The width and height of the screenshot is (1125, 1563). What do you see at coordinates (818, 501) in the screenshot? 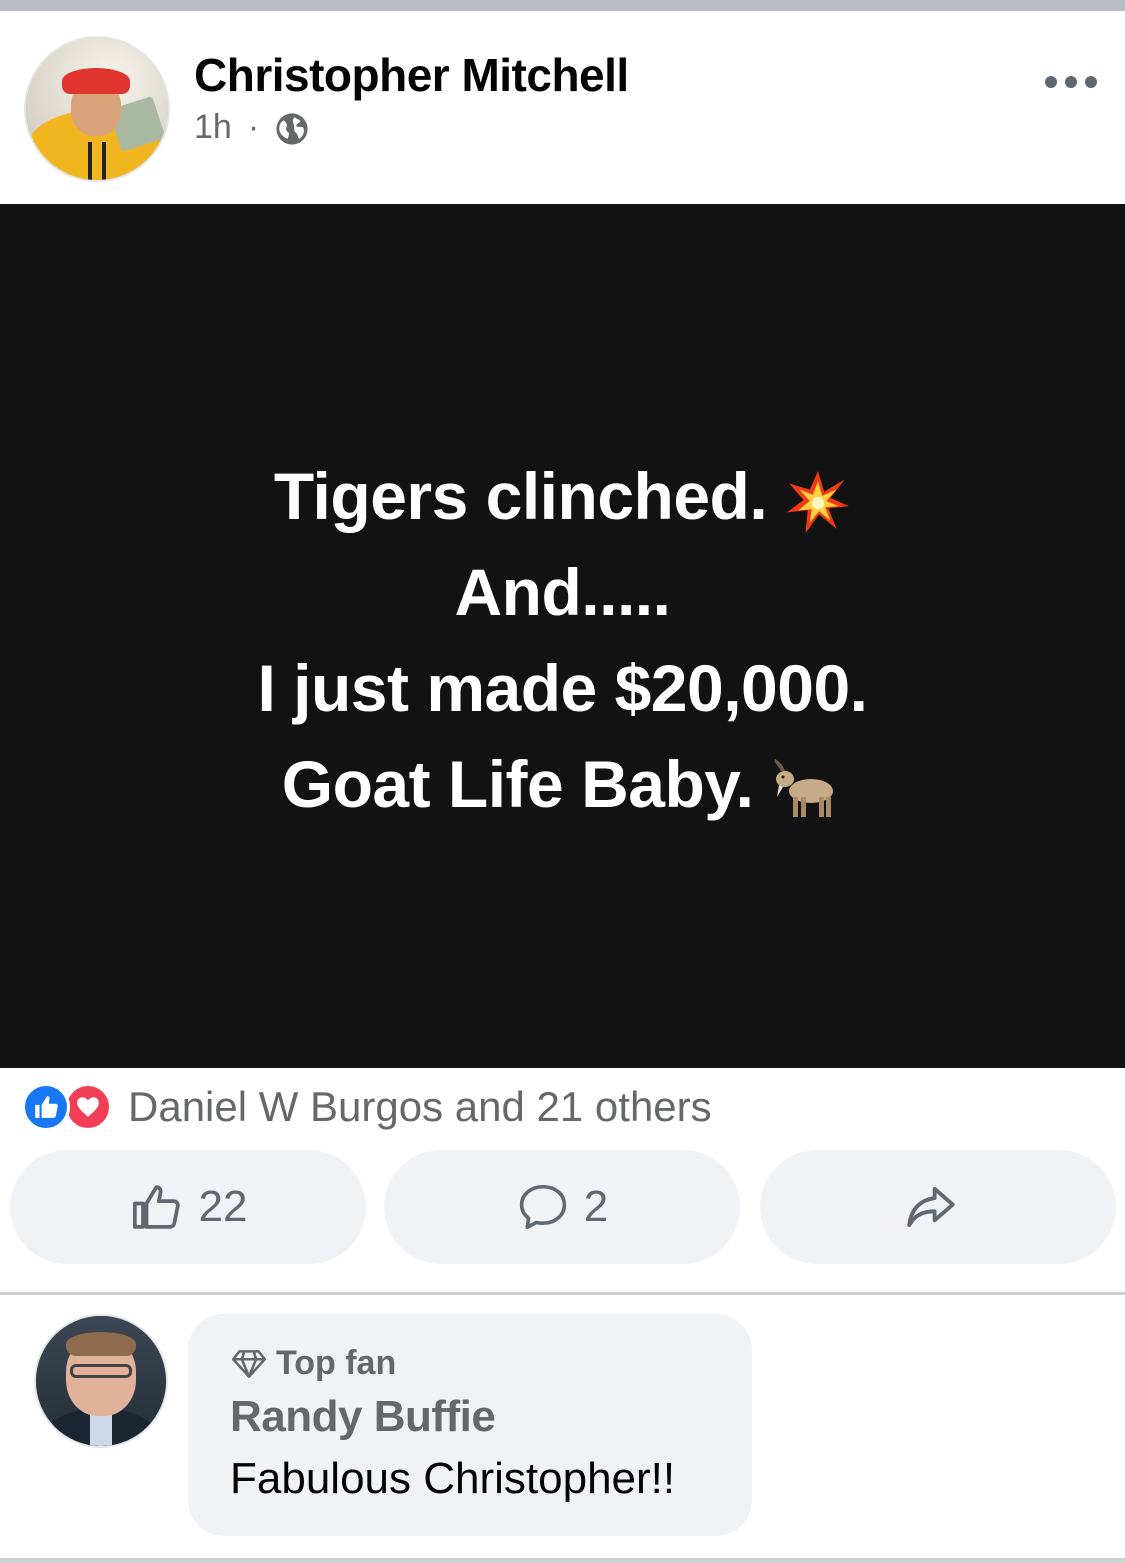
I see `collision-icon` at bounding box center [818, 501].